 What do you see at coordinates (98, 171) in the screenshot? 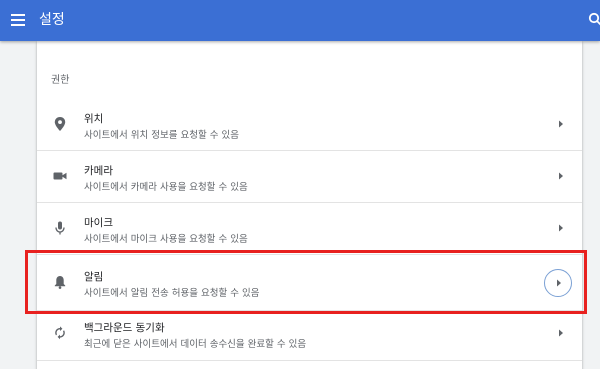
I see `permission-label: 카메라` at bounding box center [98, 171].